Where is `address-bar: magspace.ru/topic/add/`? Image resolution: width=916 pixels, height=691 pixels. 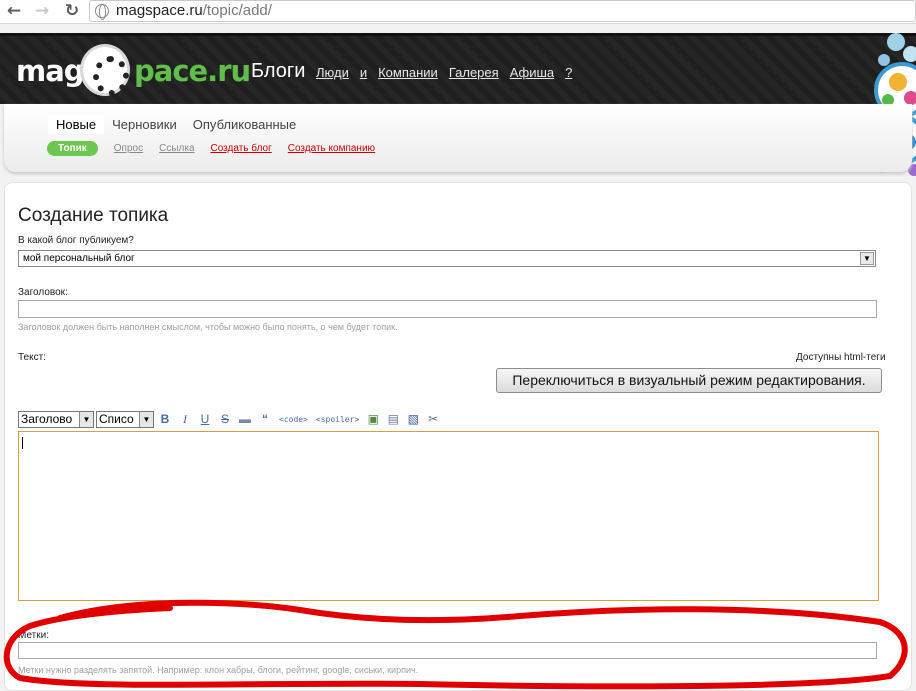
address-bar: magspace.ru/topic/add/ is located at coordinates (502, 11).